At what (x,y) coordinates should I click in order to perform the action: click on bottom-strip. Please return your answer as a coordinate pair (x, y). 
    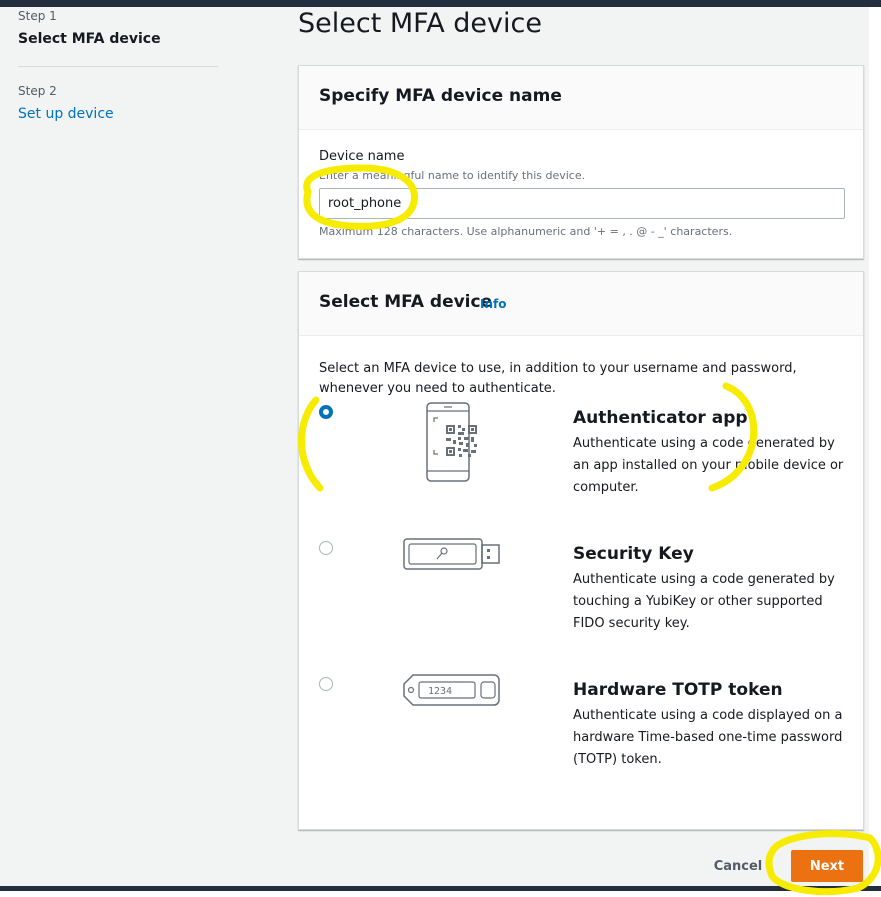
    Looking at the image, I should click on (440, 894).